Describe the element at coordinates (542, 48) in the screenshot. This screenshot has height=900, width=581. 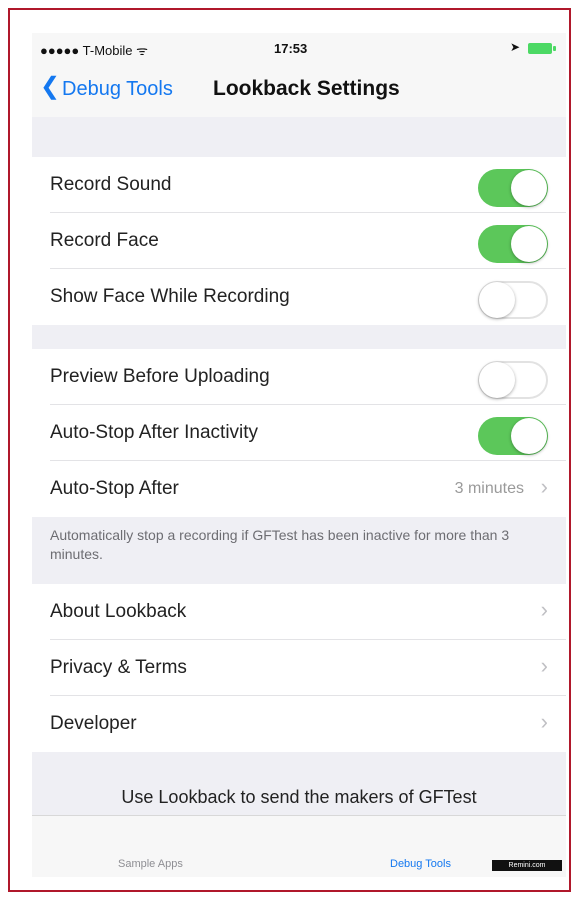
I see `battery-icon` at that location.